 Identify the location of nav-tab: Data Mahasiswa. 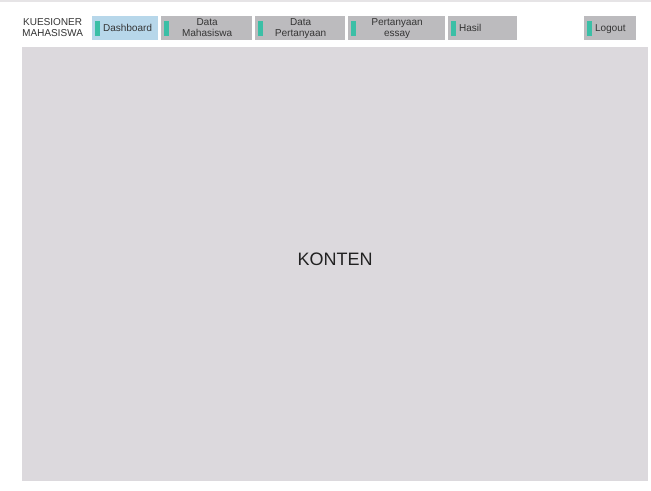
(206, 28).